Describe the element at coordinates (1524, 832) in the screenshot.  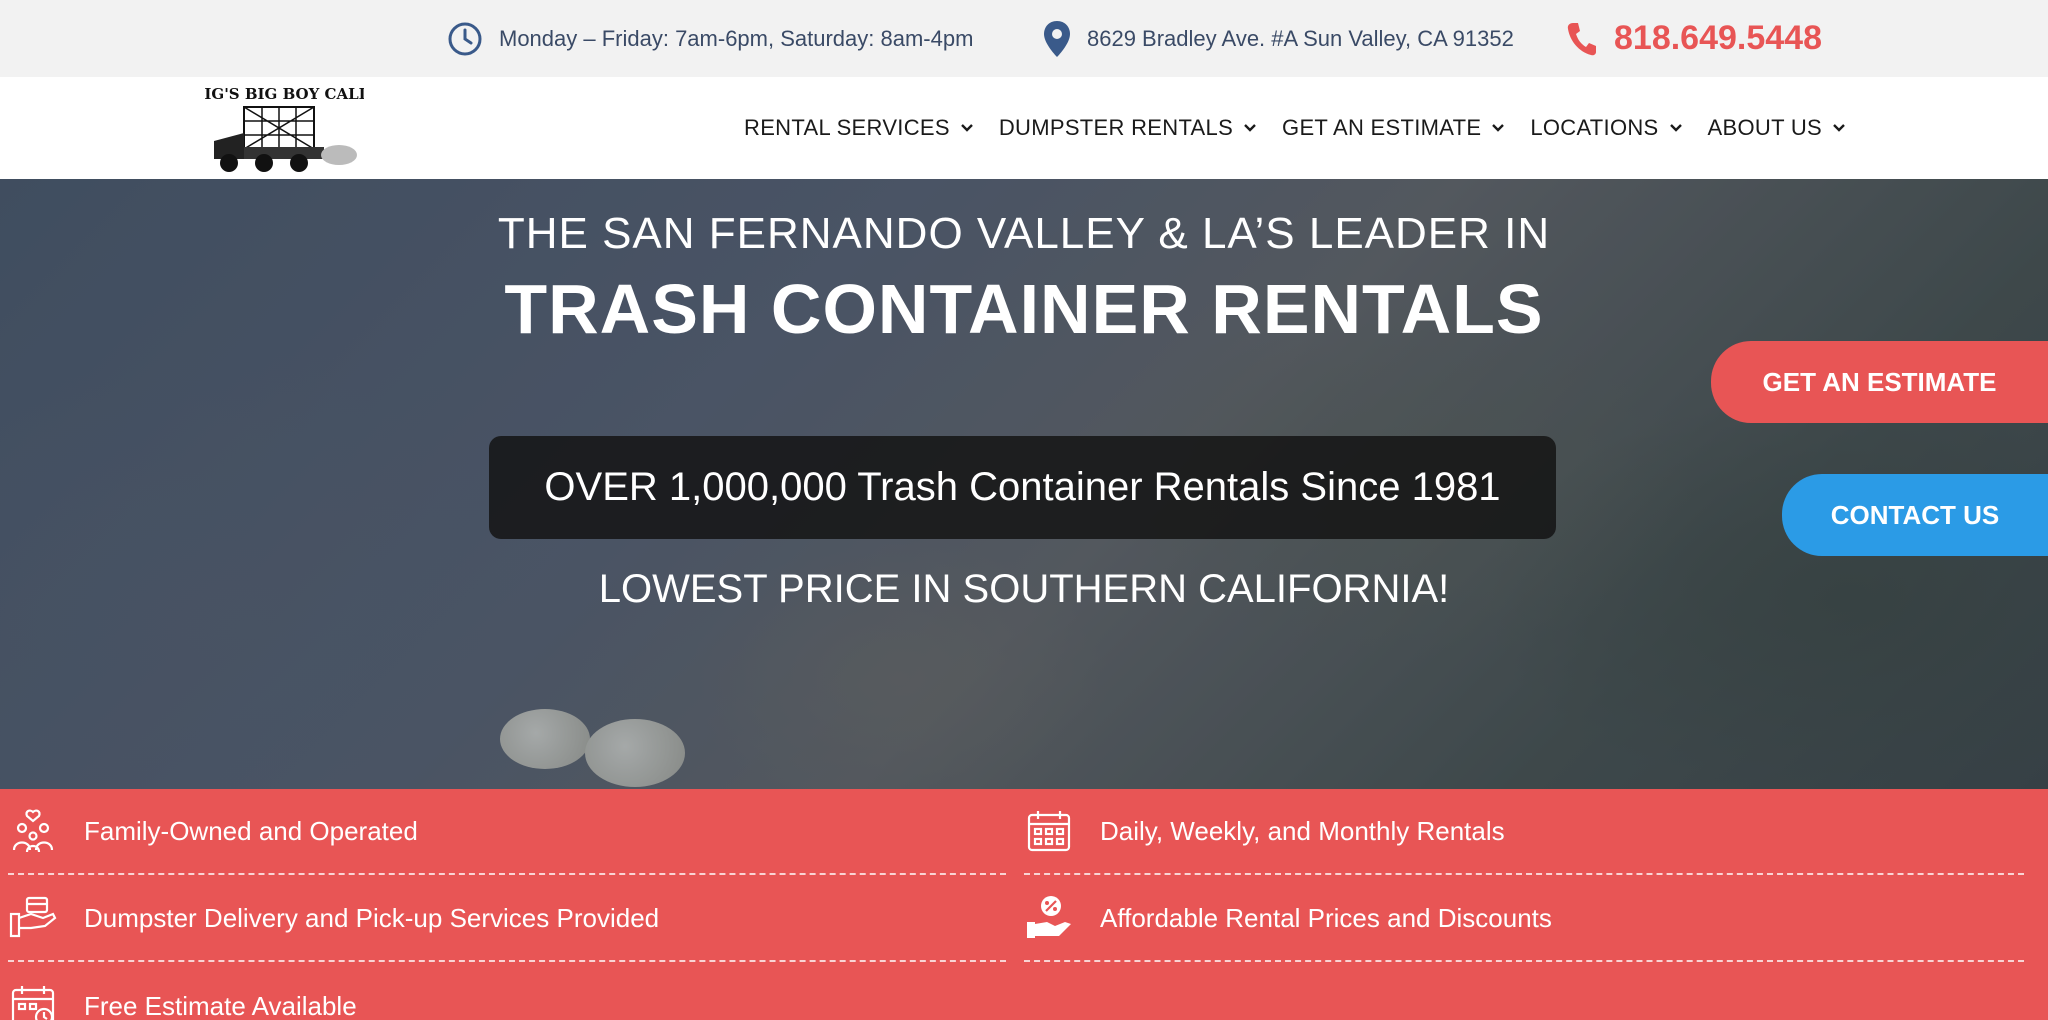
I see `feature-item: Daily, Weekly, and Monthly Rentals` at that location.